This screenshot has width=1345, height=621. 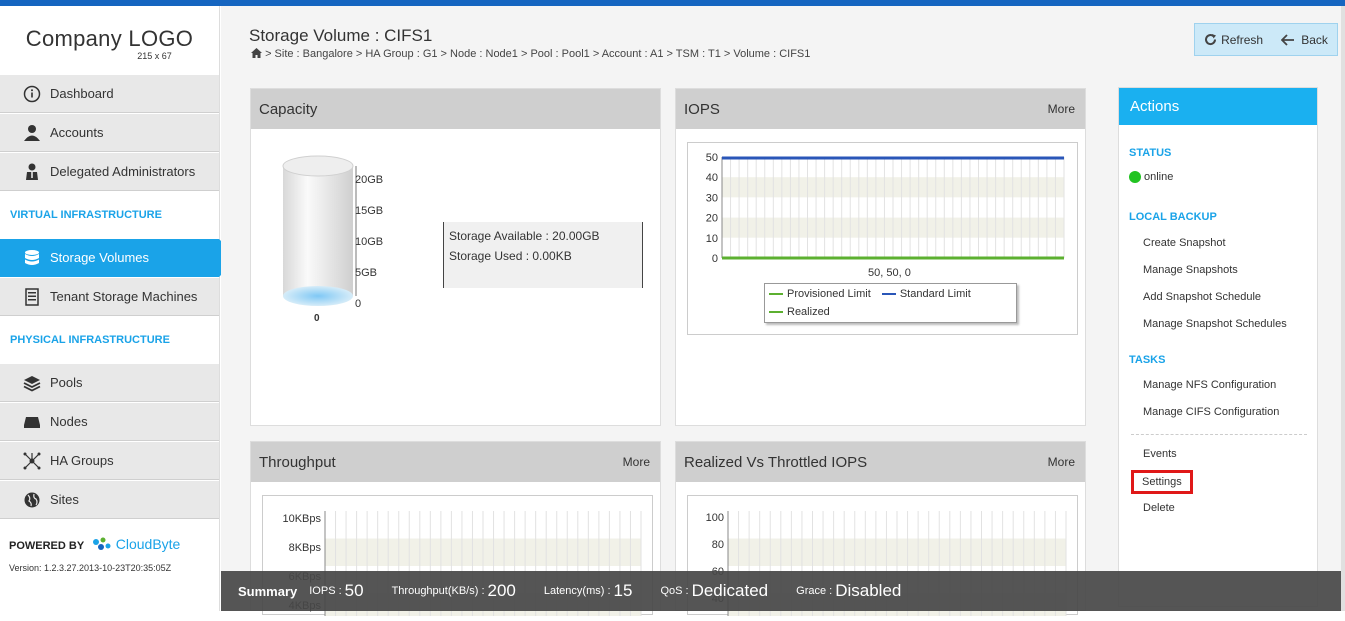 What do you see at coordinates (341, 35) in the screenshot?
I see `page-title: Storage Volume : CIFS1` at bounding box center [341, 35].